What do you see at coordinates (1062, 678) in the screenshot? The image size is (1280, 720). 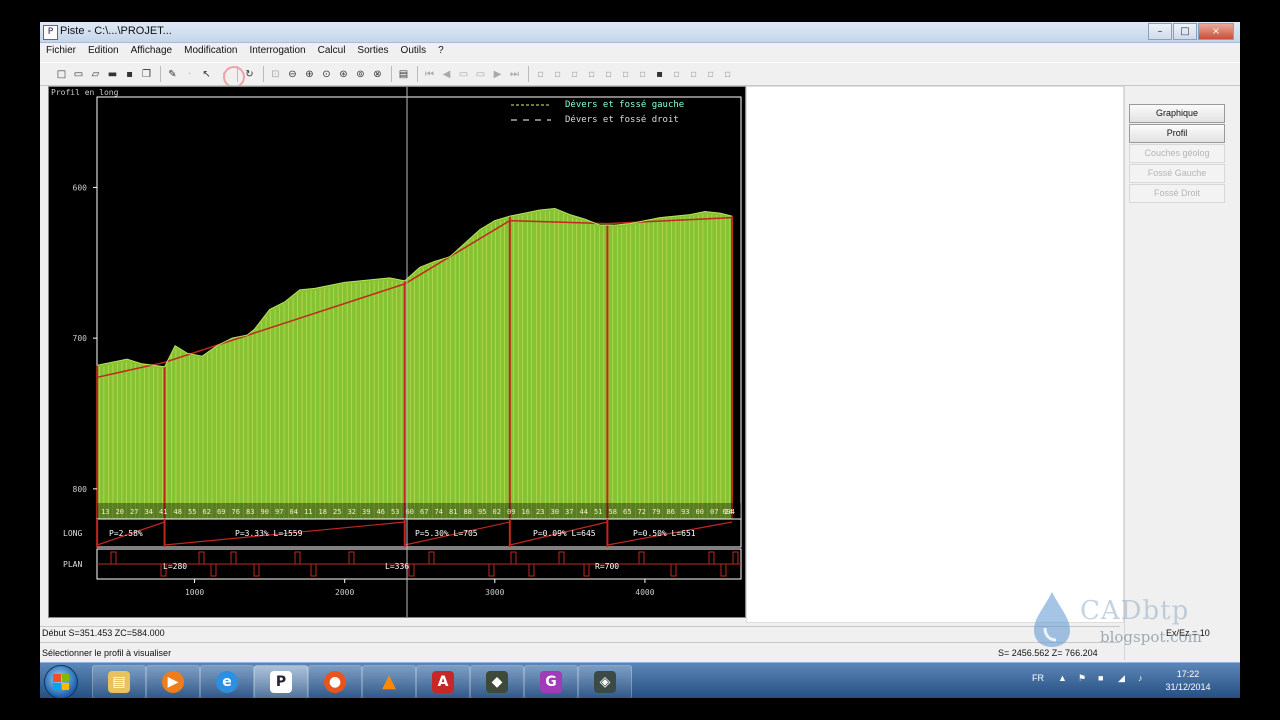 I see `tray-expand-icon: ▲` at bounding box center [1062, 678].